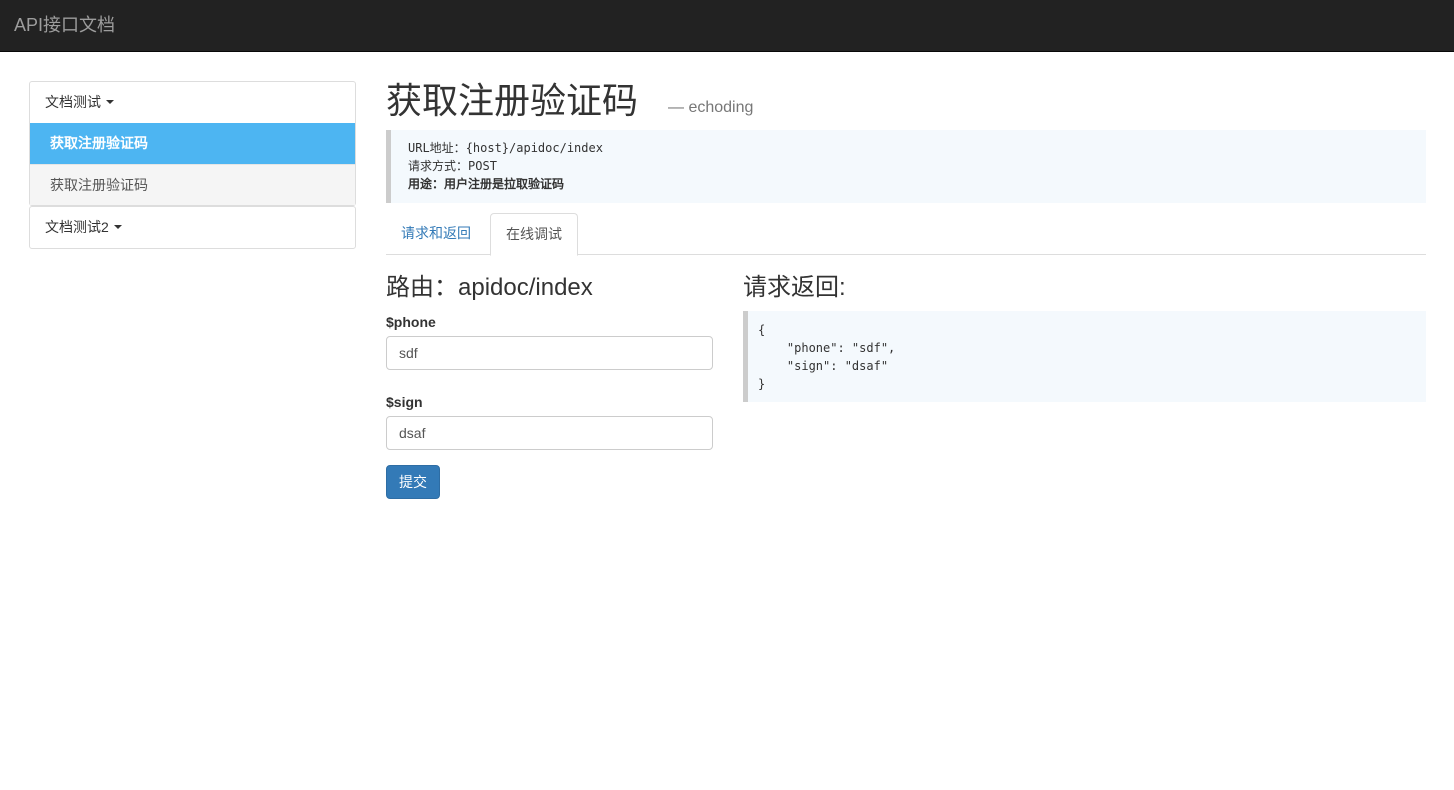  What do you see at coordinates (64, 25) in the screenshot?
I see `navbar-brand: API接口文档` at bounding box center [64, 25].